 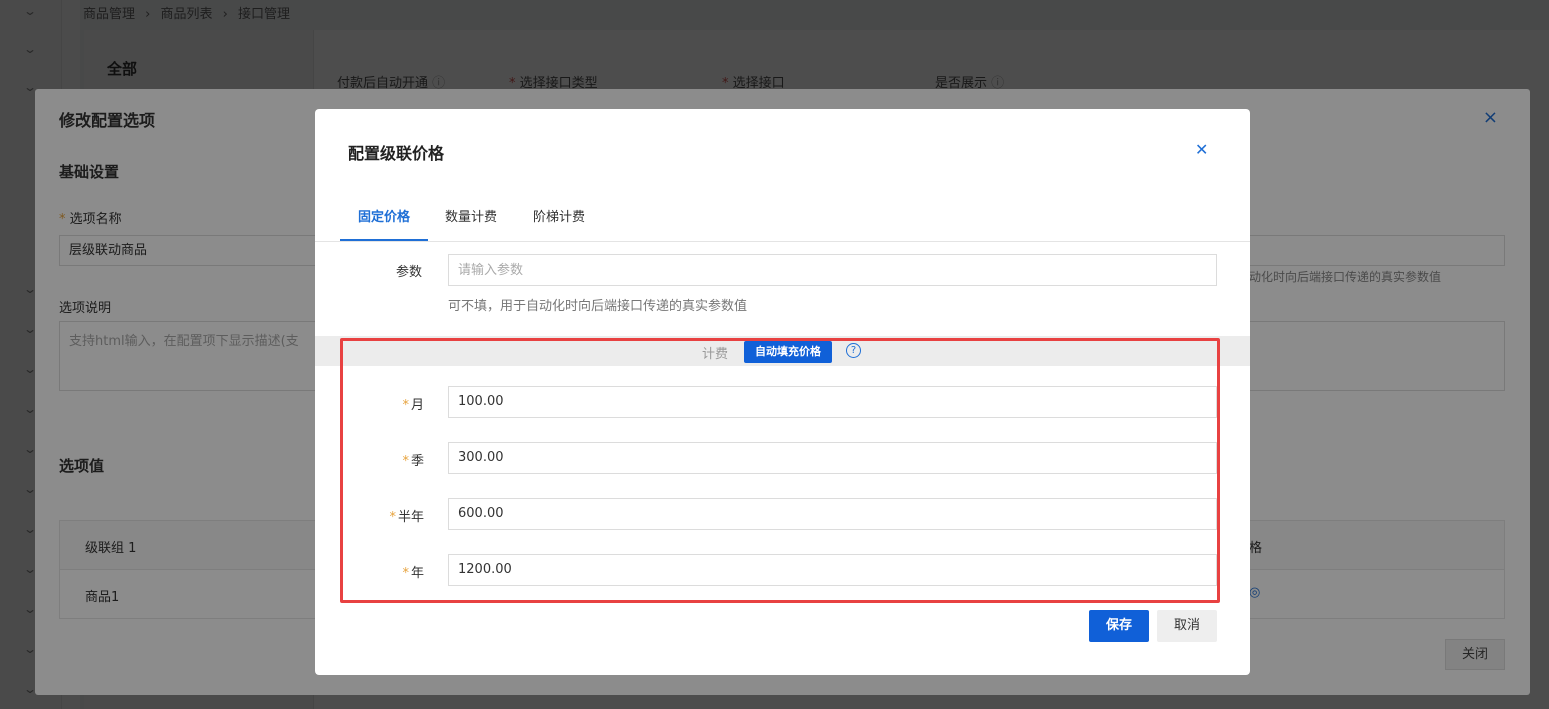 What do you see at coordinates (715, 354) in the screenshot?
I see `billing-label: 计费` at bounding box center [715, 354].